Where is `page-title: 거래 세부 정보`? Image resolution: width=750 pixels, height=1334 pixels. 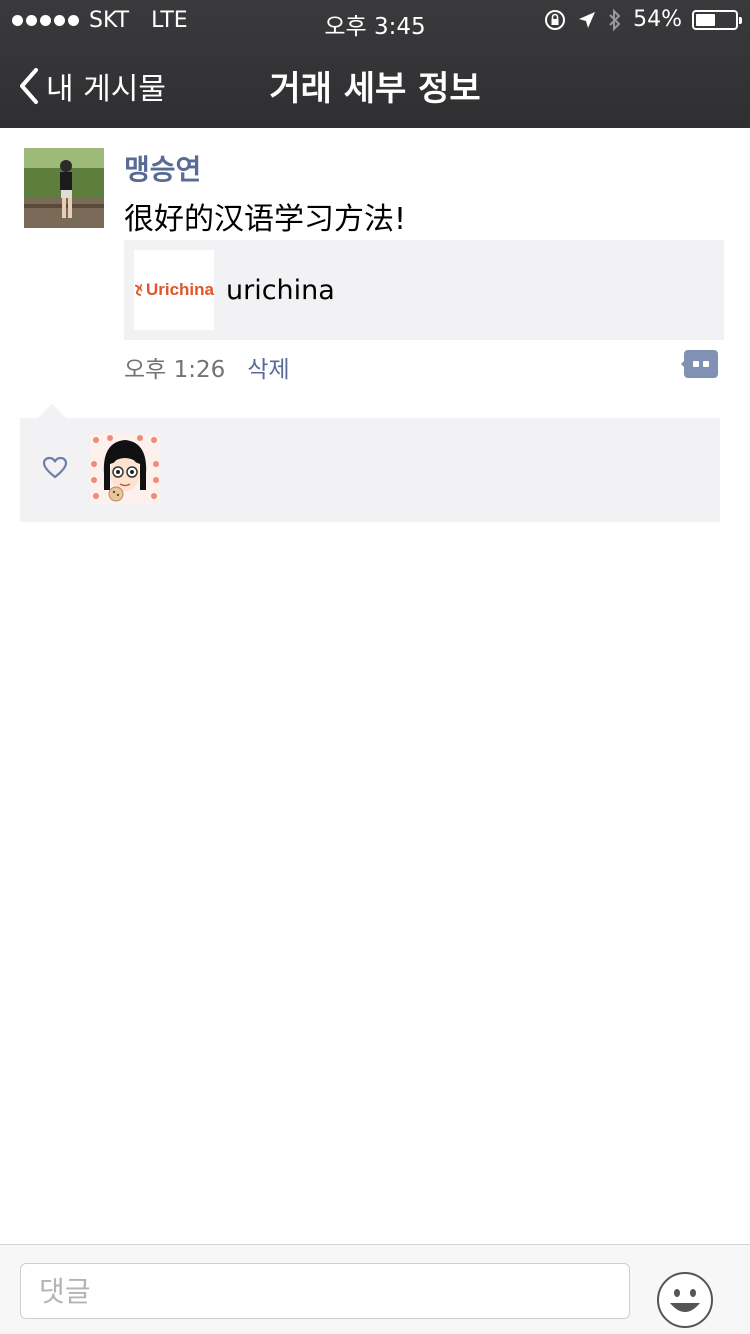
page-title: 거래 세부 정보 is located at coordinates (375, 89).